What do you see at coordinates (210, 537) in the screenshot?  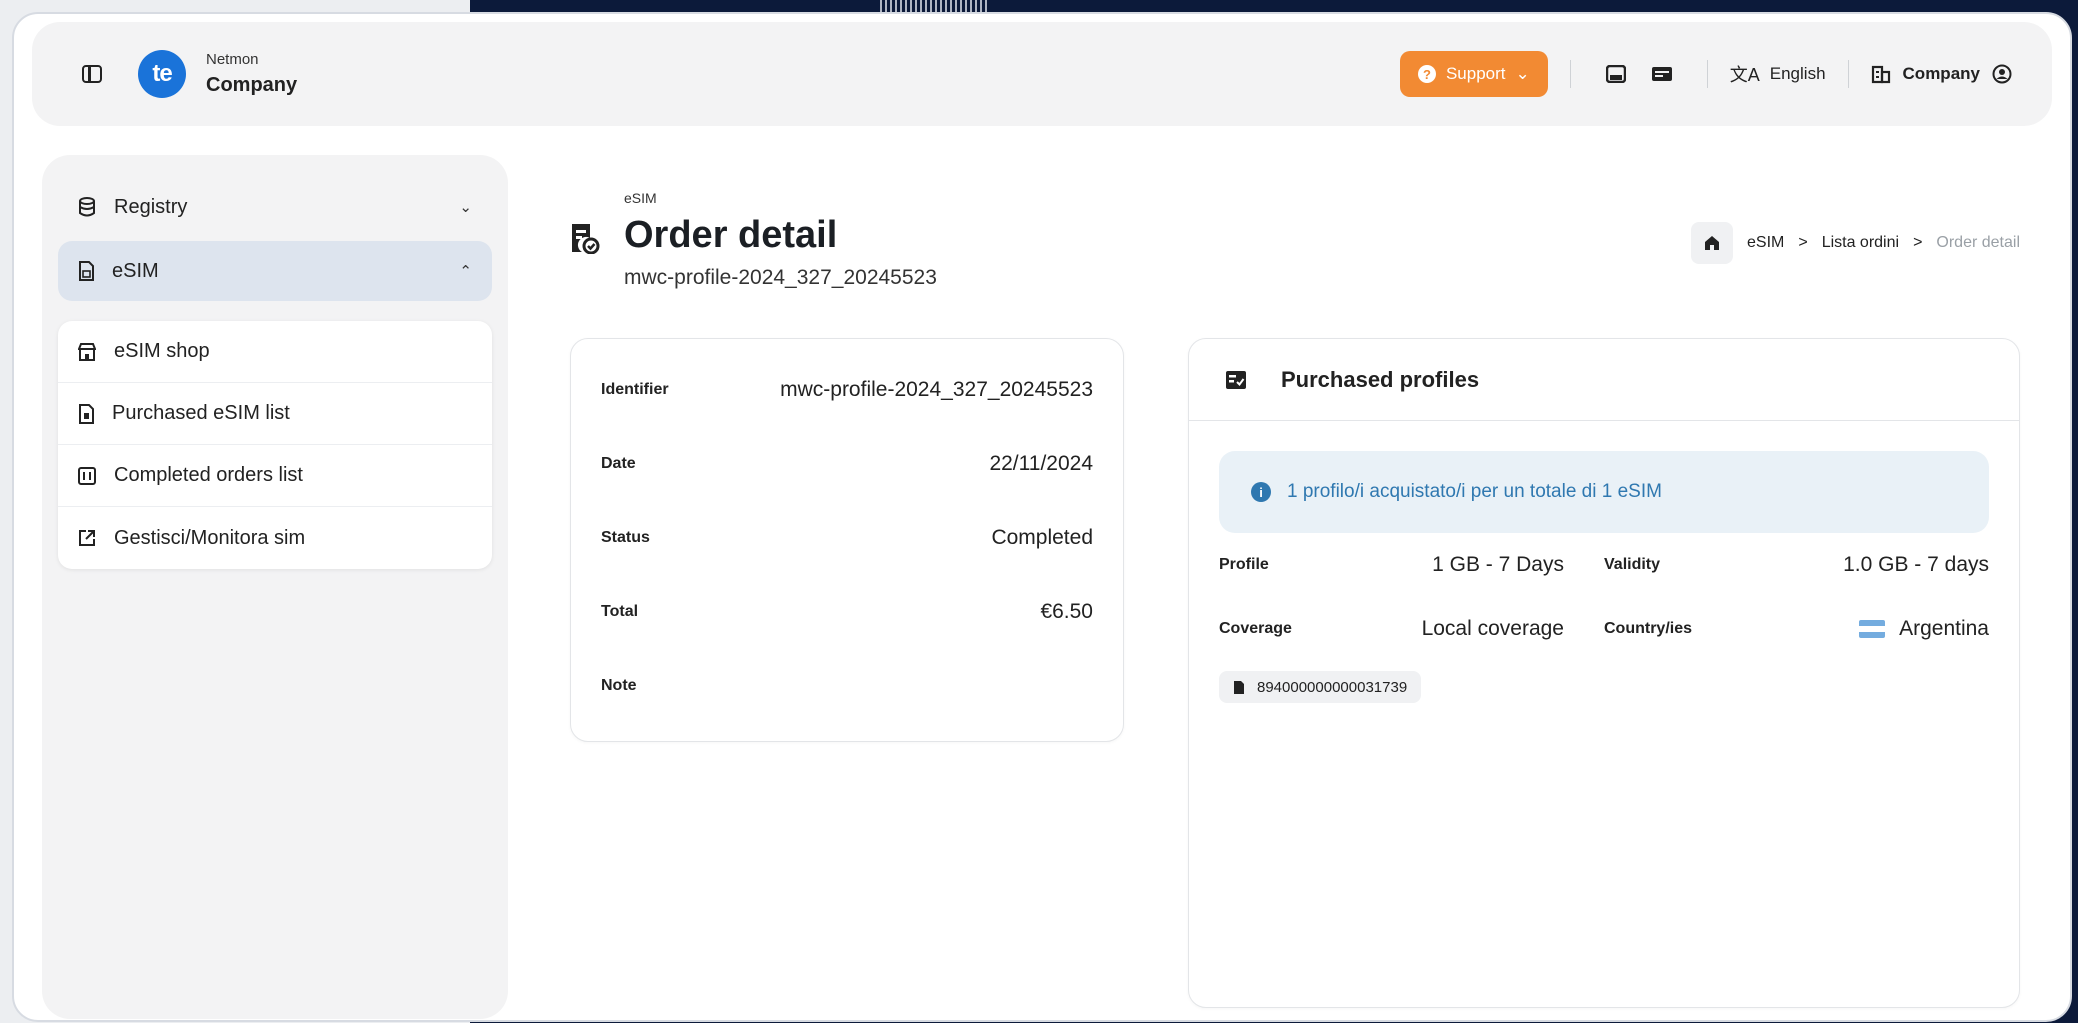 I see `submenu-item-label: Gestisci/Monitora sim` at bounding box center [210, 537].